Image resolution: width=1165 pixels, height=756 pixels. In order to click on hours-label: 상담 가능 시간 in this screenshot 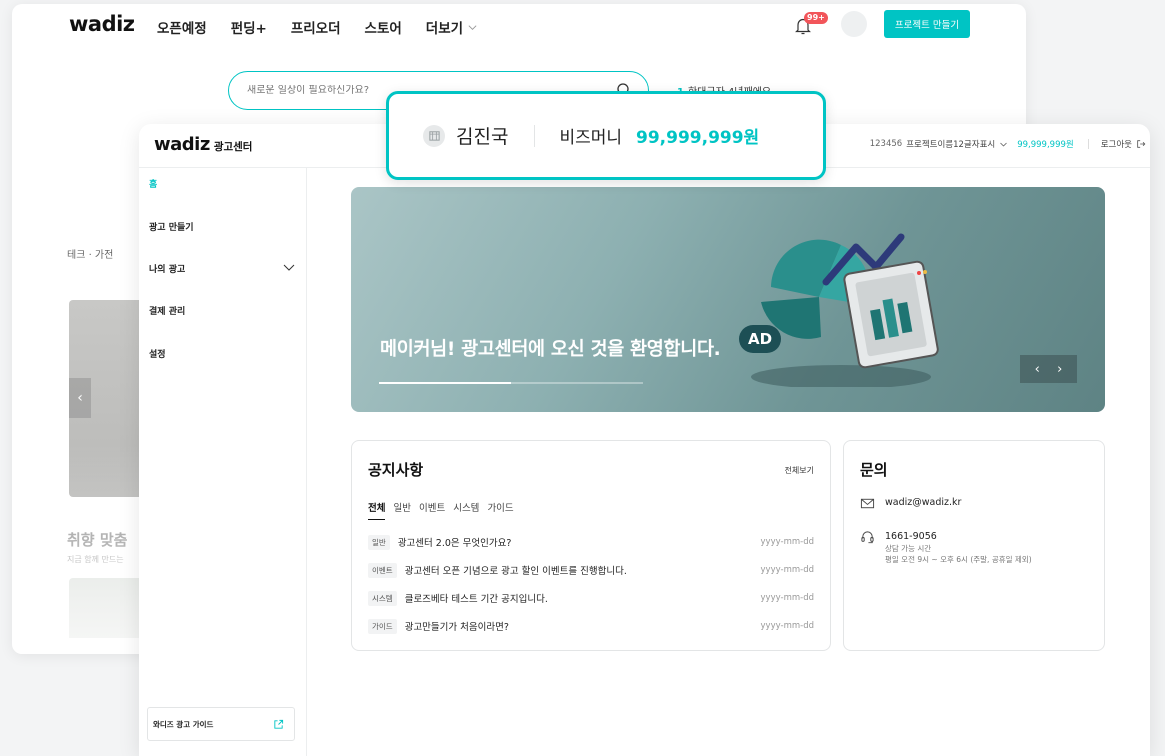, I will do `click(908, 548)`.